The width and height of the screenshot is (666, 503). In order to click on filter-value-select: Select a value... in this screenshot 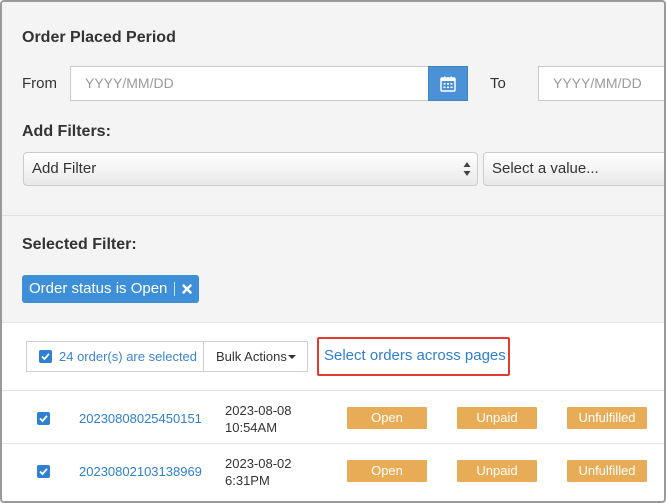, I will do `click(573, 169)`.